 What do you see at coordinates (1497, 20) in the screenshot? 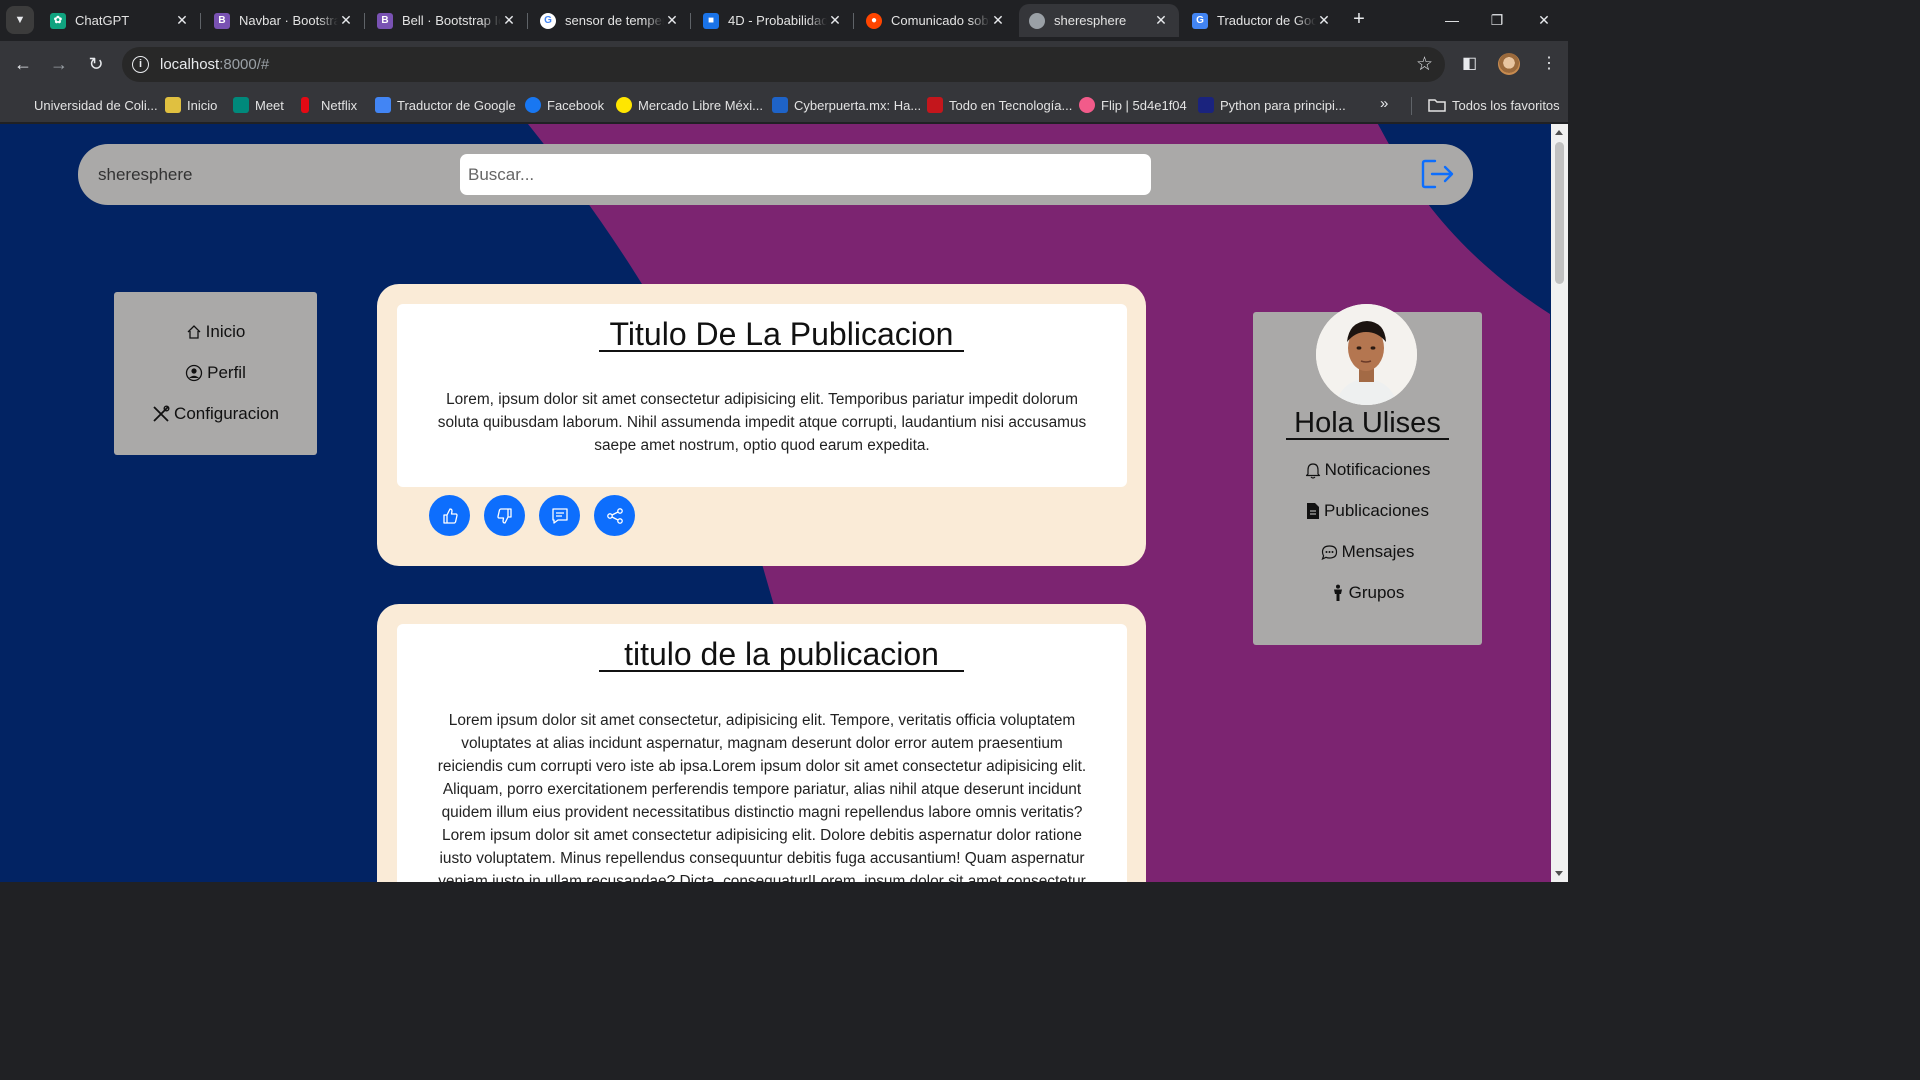
I see `restore-button: ❐` at bounding box center [1497, 20].